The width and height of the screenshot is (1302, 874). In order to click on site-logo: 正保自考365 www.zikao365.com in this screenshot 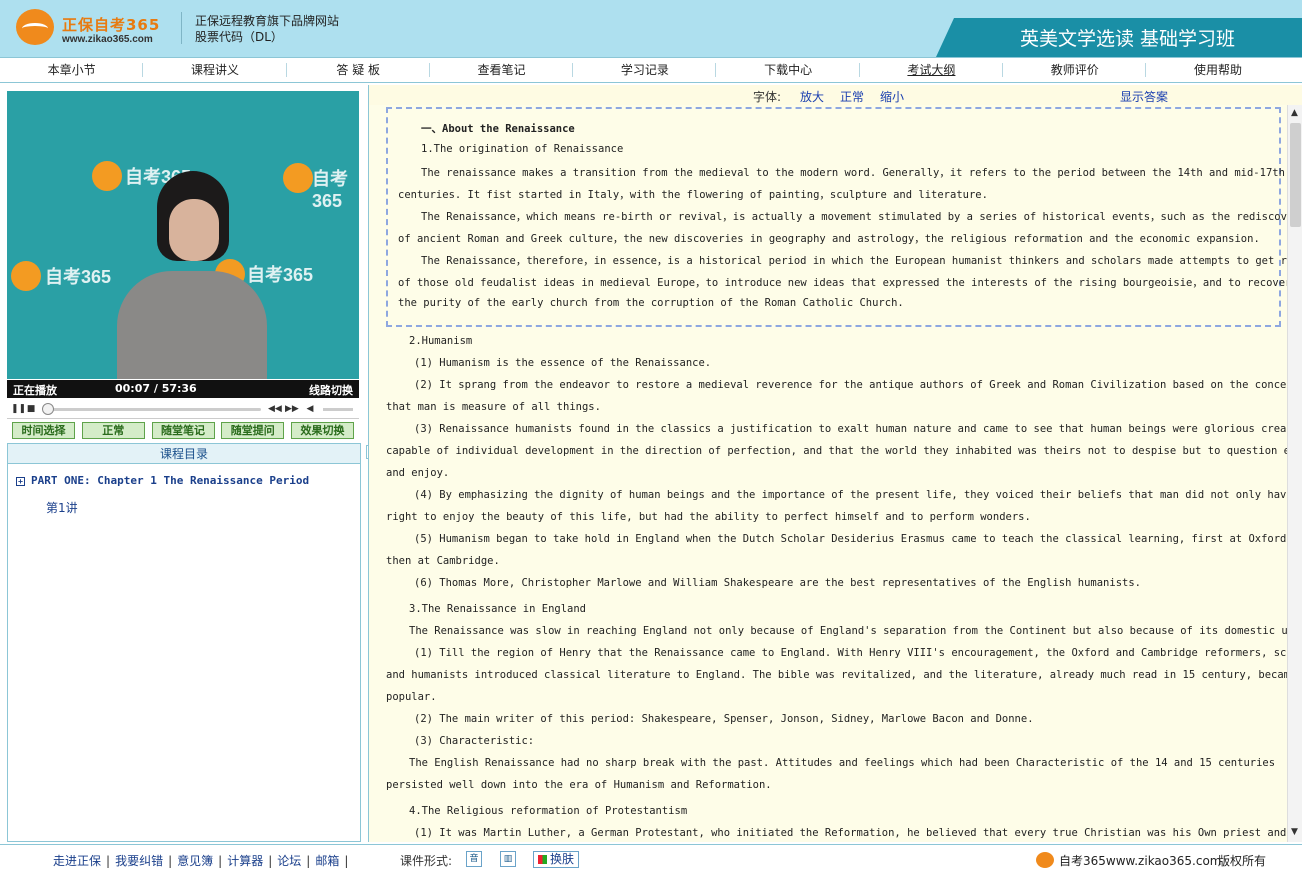, I will do `click(96, 29)`.